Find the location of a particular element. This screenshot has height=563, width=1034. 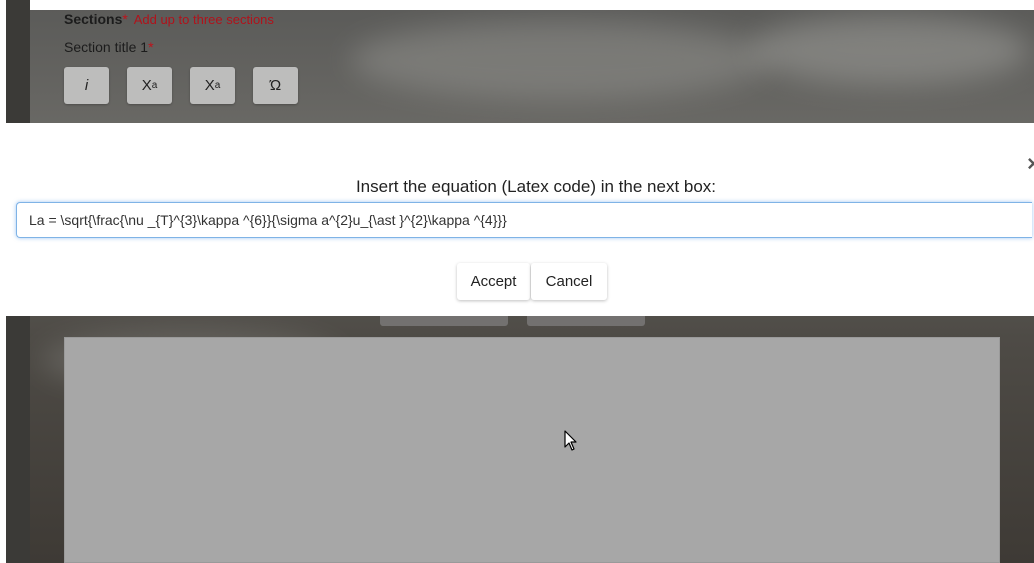

italic-button: i is located at coordinates (86, 85).